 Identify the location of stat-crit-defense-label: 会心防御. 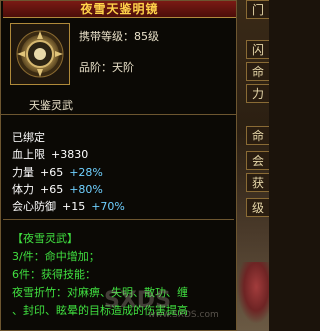
(34, 206).